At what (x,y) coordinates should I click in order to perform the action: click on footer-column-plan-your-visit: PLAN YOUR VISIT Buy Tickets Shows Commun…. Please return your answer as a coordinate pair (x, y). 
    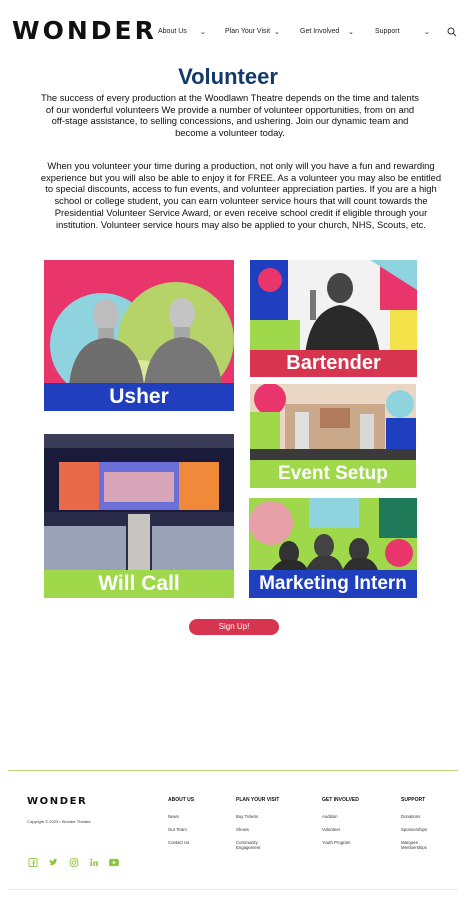
    Looking at the image, I should click on (257, 827).